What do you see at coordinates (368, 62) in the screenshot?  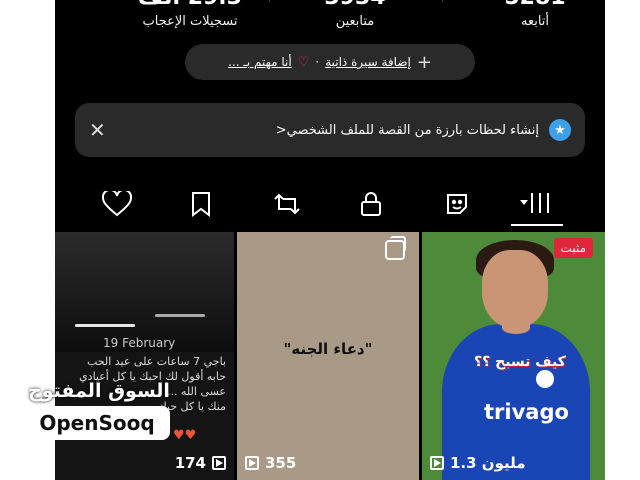 I see `add-bio-link: إضافة سيرة ذاتية` at bounding box center [368, 62].